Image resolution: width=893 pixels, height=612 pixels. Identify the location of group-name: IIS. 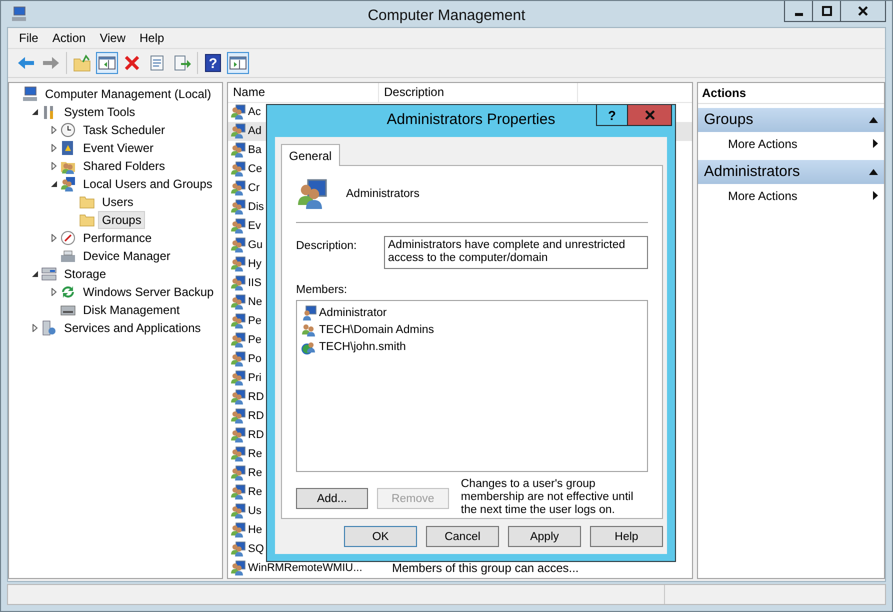
(255, 283).